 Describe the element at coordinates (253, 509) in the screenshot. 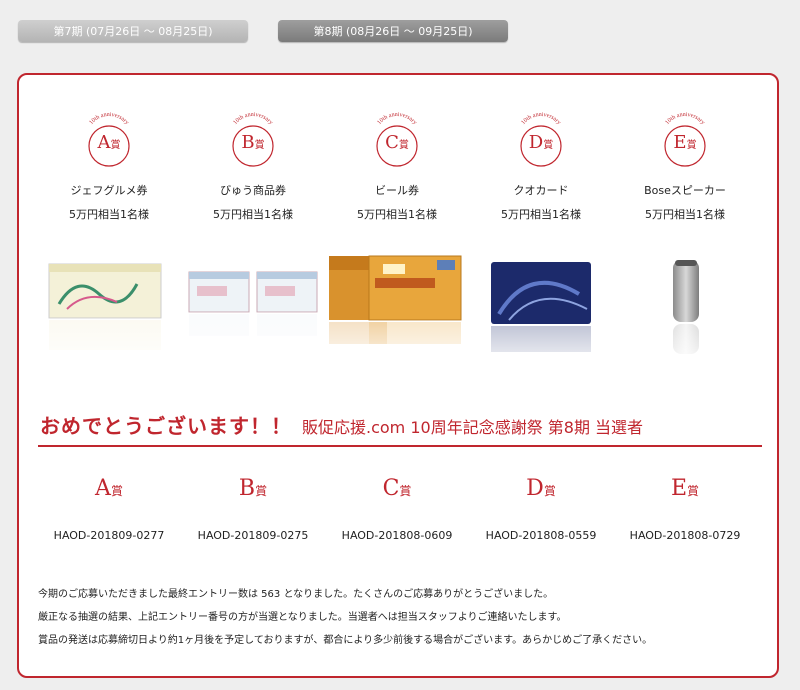

I see `winner-b: B賞 HAOD-201809-0275` at that location.